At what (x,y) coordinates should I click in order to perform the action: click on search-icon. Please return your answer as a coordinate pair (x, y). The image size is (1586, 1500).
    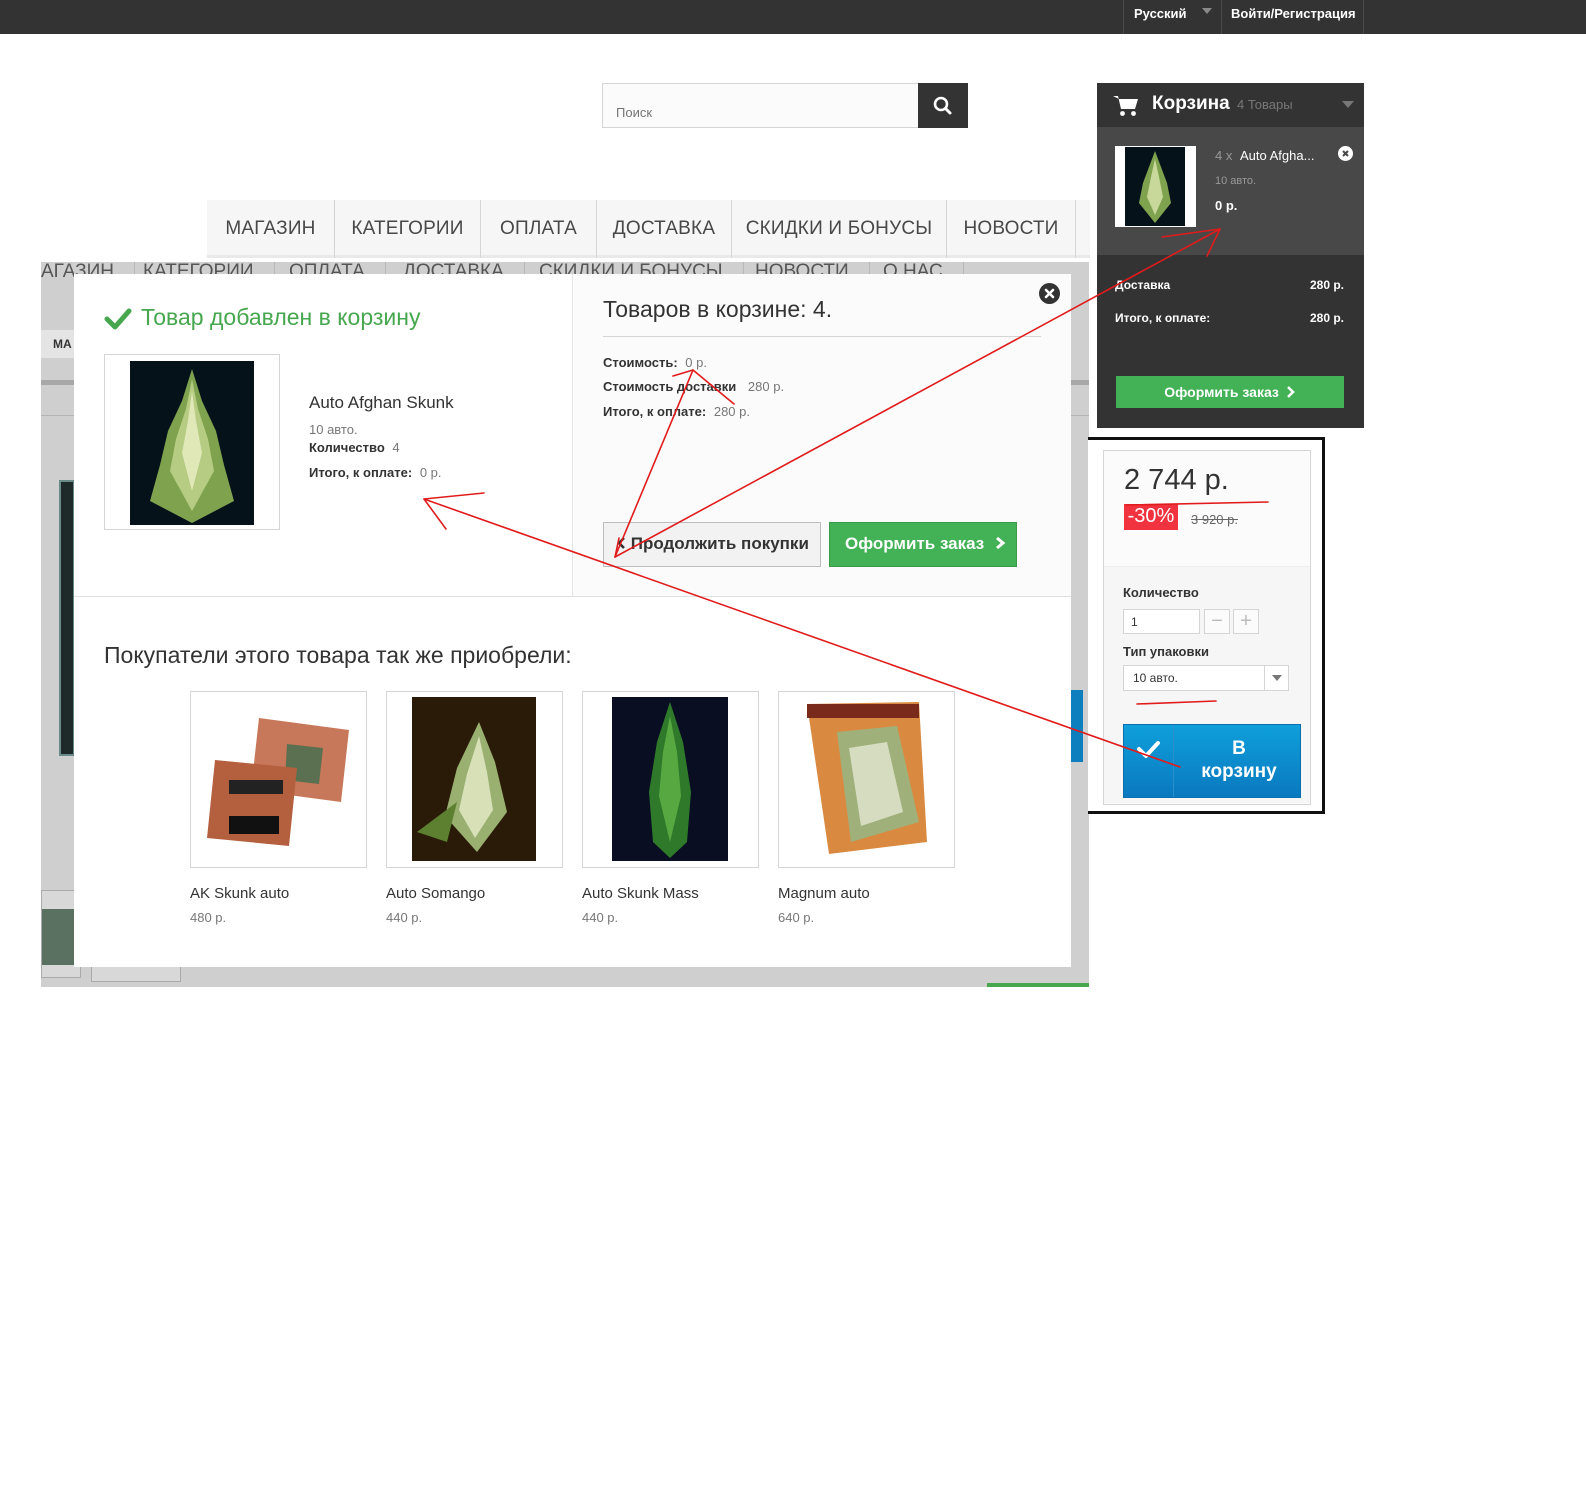
    Looking at the image, I should click on (942, 105).